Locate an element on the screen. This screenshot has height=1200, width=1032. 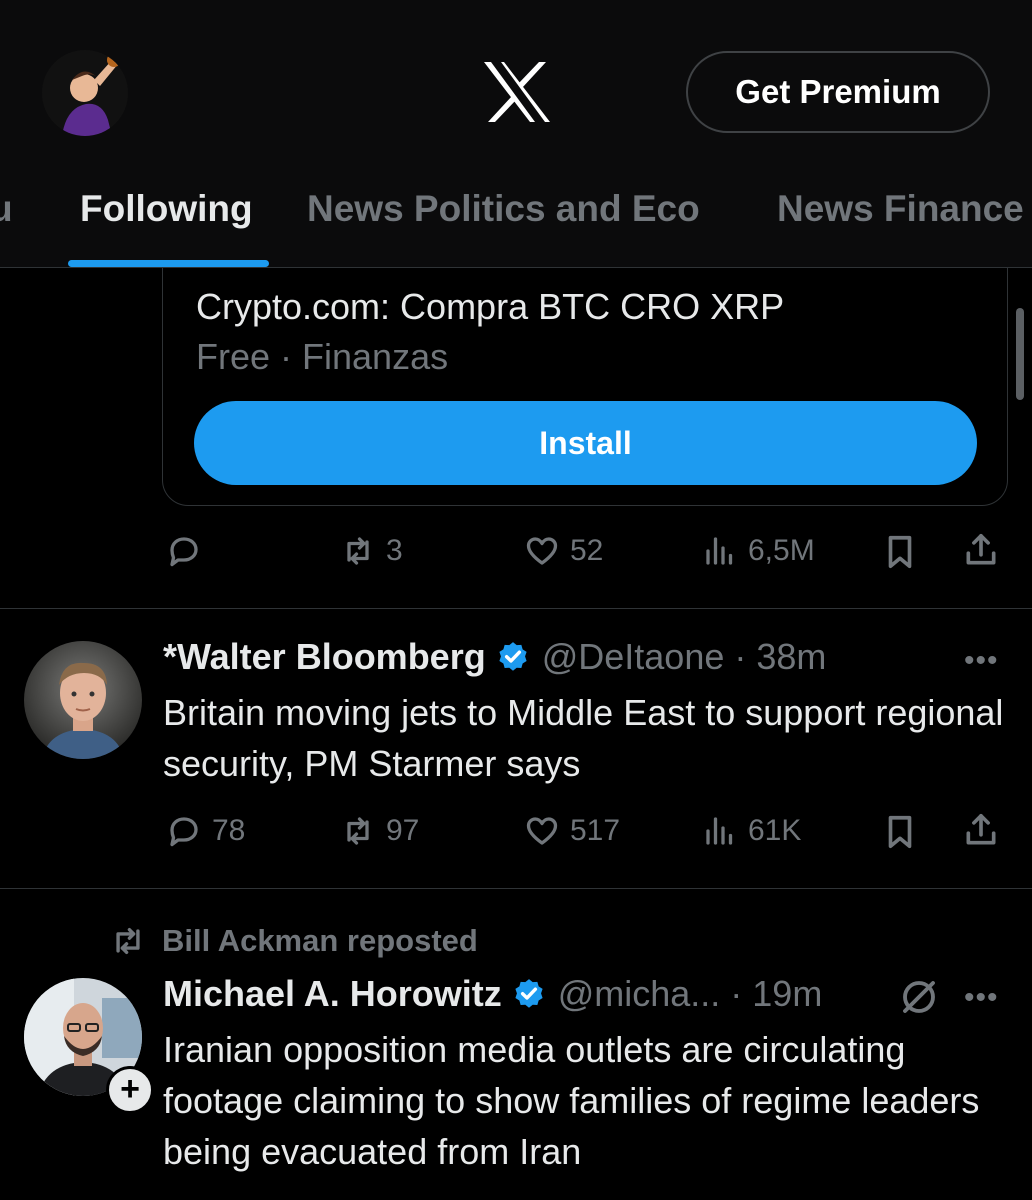
repost-count: 3 is located at coordinates (394, 550).